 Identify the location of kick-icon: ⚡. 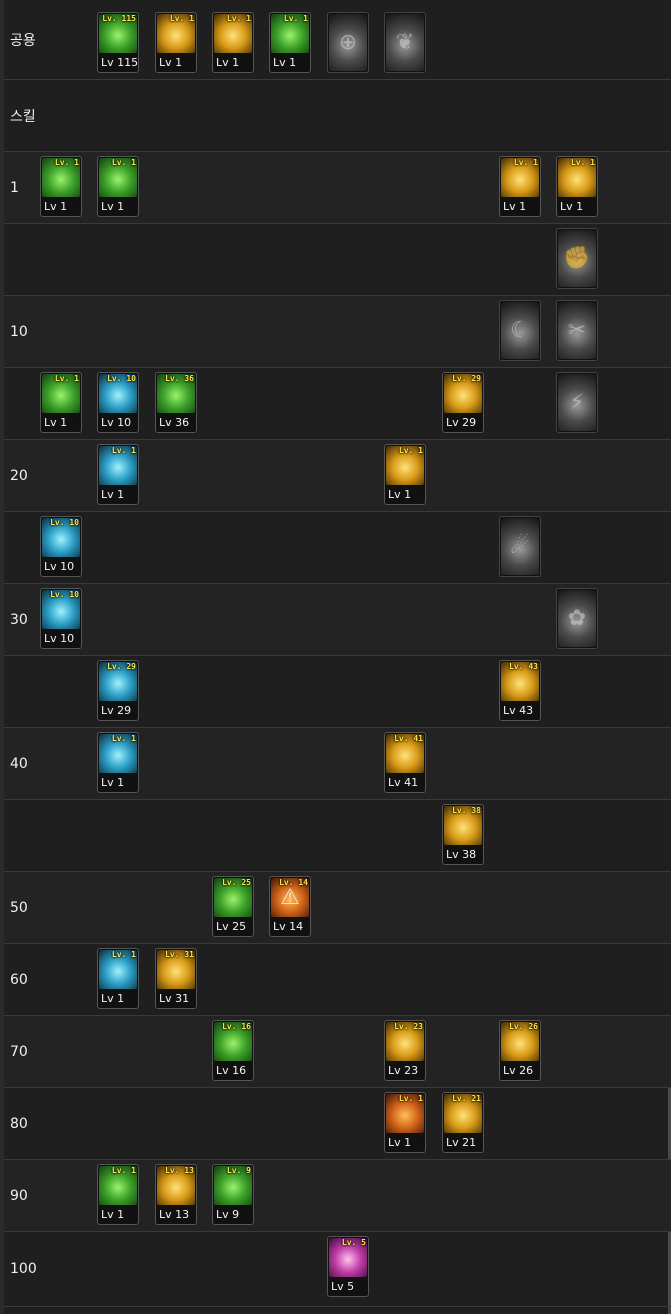
(577, 402).